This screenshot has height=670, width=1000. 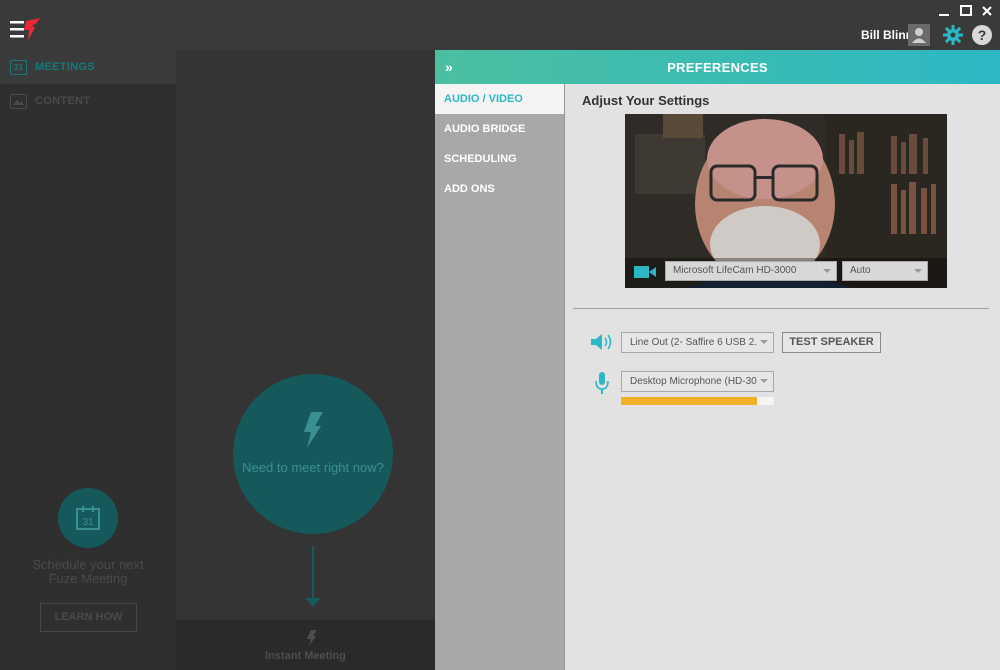 I want to click on settings-title: Adjust Your Settings, so click(x=646, y=100).